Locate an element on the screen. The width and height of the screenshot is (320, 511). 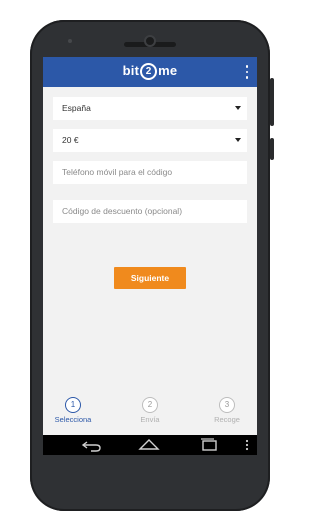
step-indicator: 1 Selecciona 2 Envía 3 Recoge is located at coordinates (150, 416).